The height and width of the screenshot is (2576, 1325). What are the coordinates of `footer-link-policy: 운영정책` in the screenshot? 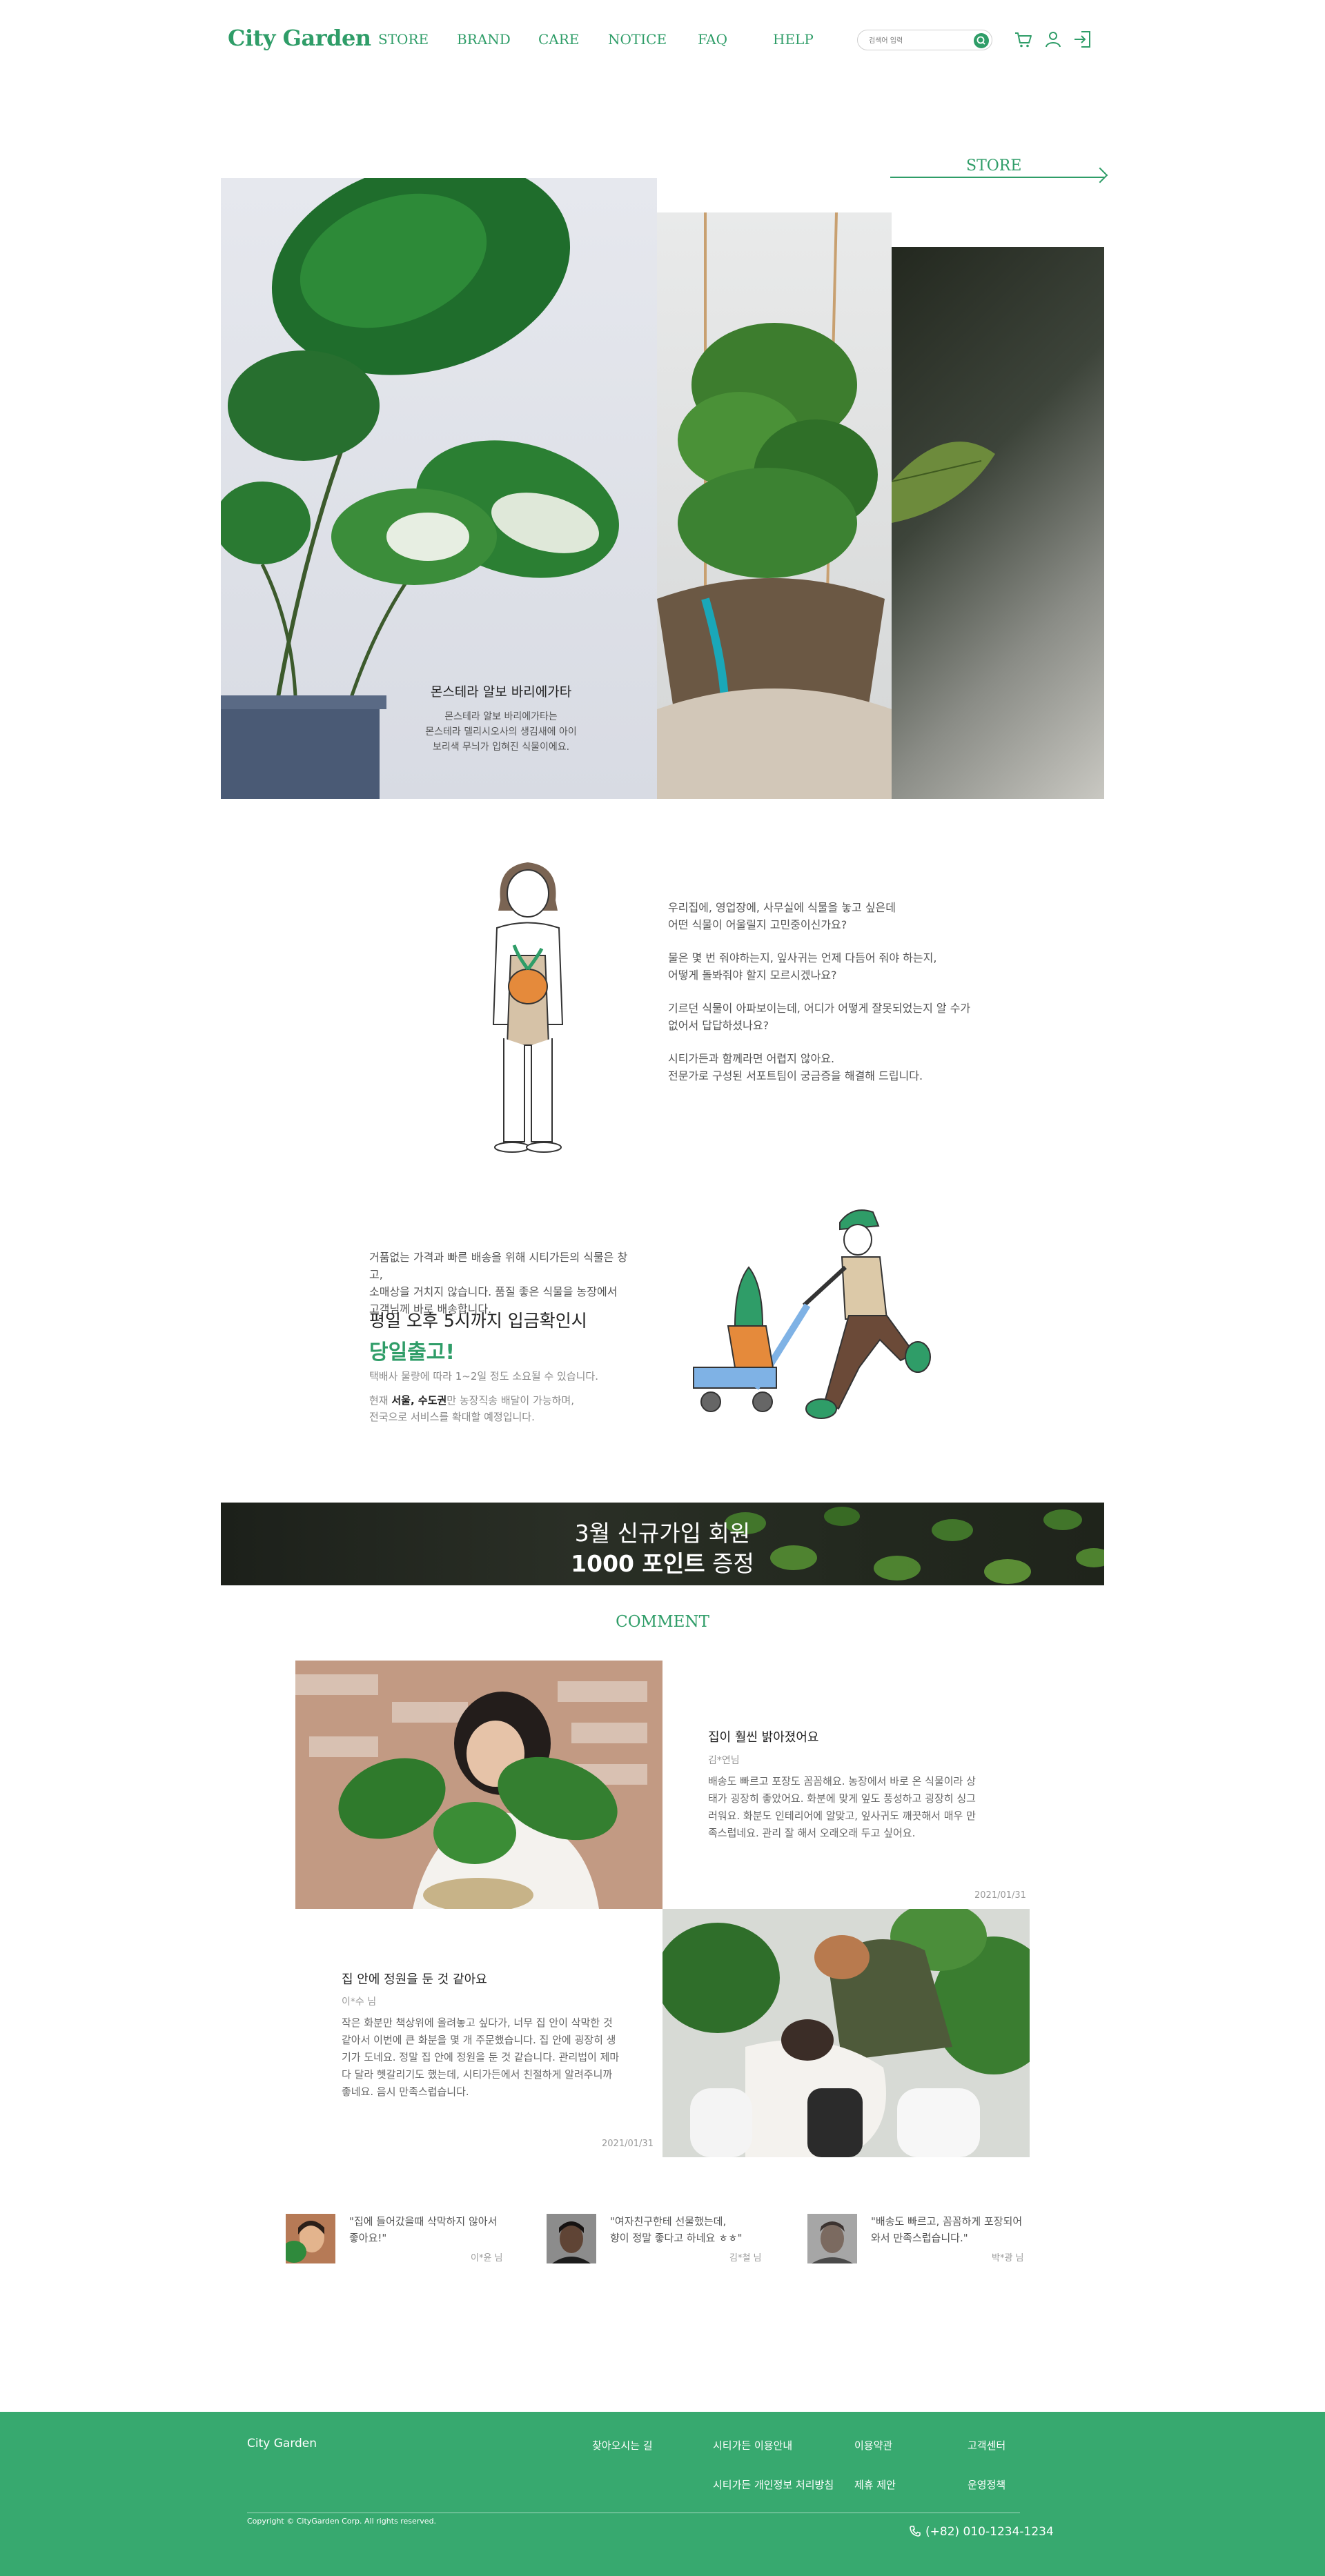 It's located at (986, 2484).